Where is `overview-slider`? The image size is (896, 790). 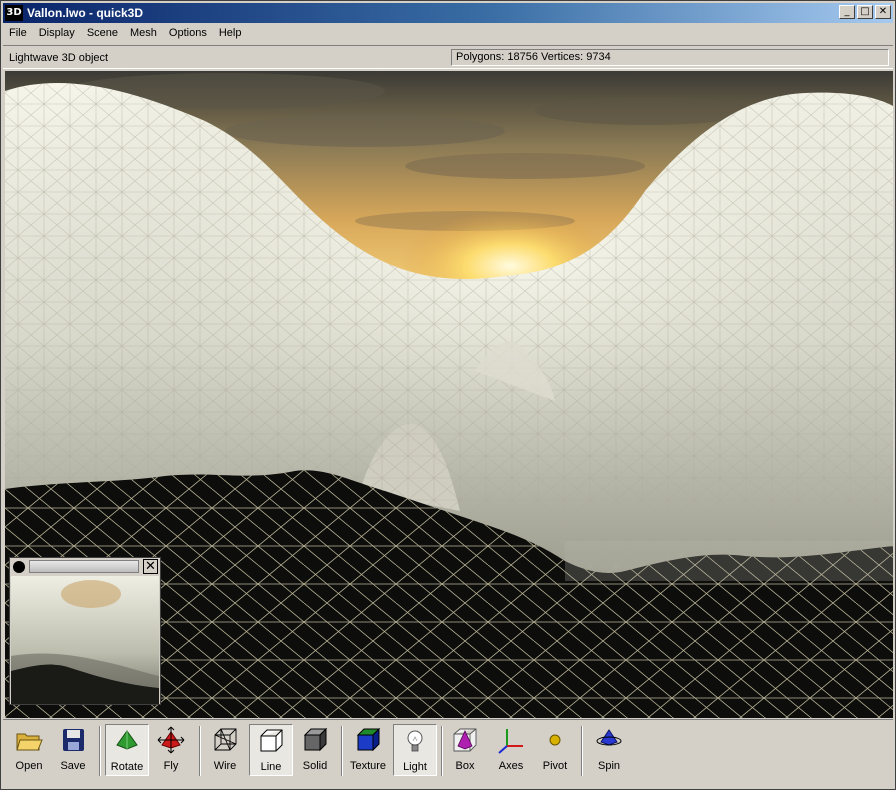 overview-slider is located at coordinates (84, 566).